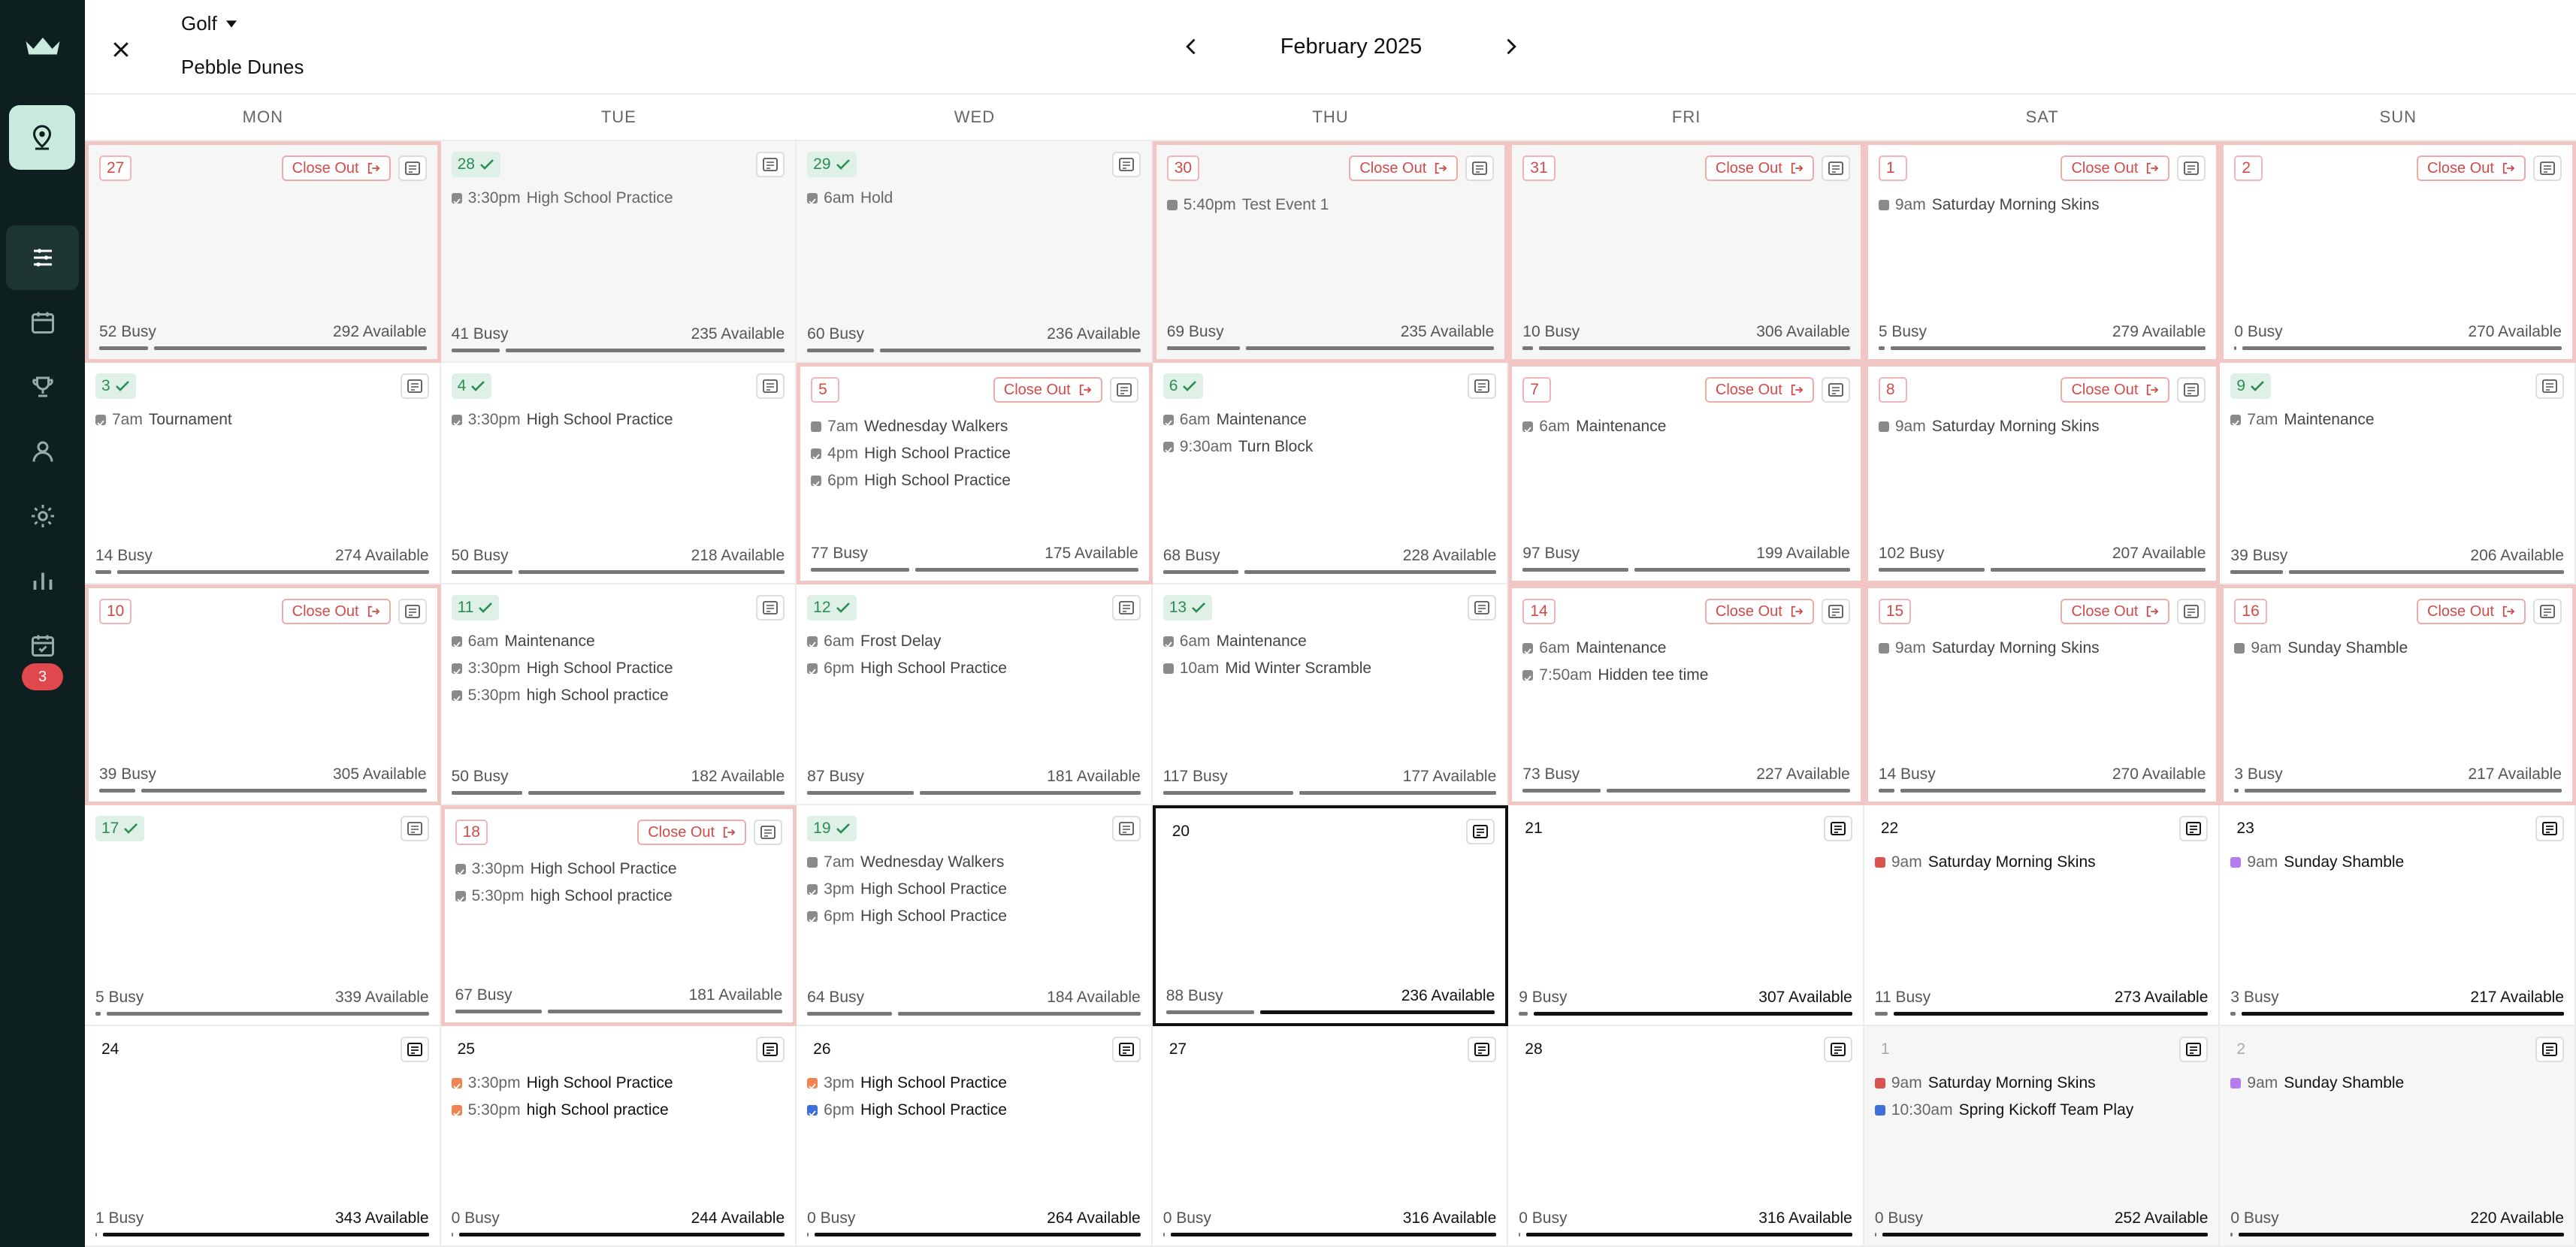 This screenshot has width=2576, height=1247. Describe the element at coordinates (2398, 916) in the screenshot. I see `calendar-day-cell: 23 9am Sunday Shamble 3 Busy 217 Available` at that location.